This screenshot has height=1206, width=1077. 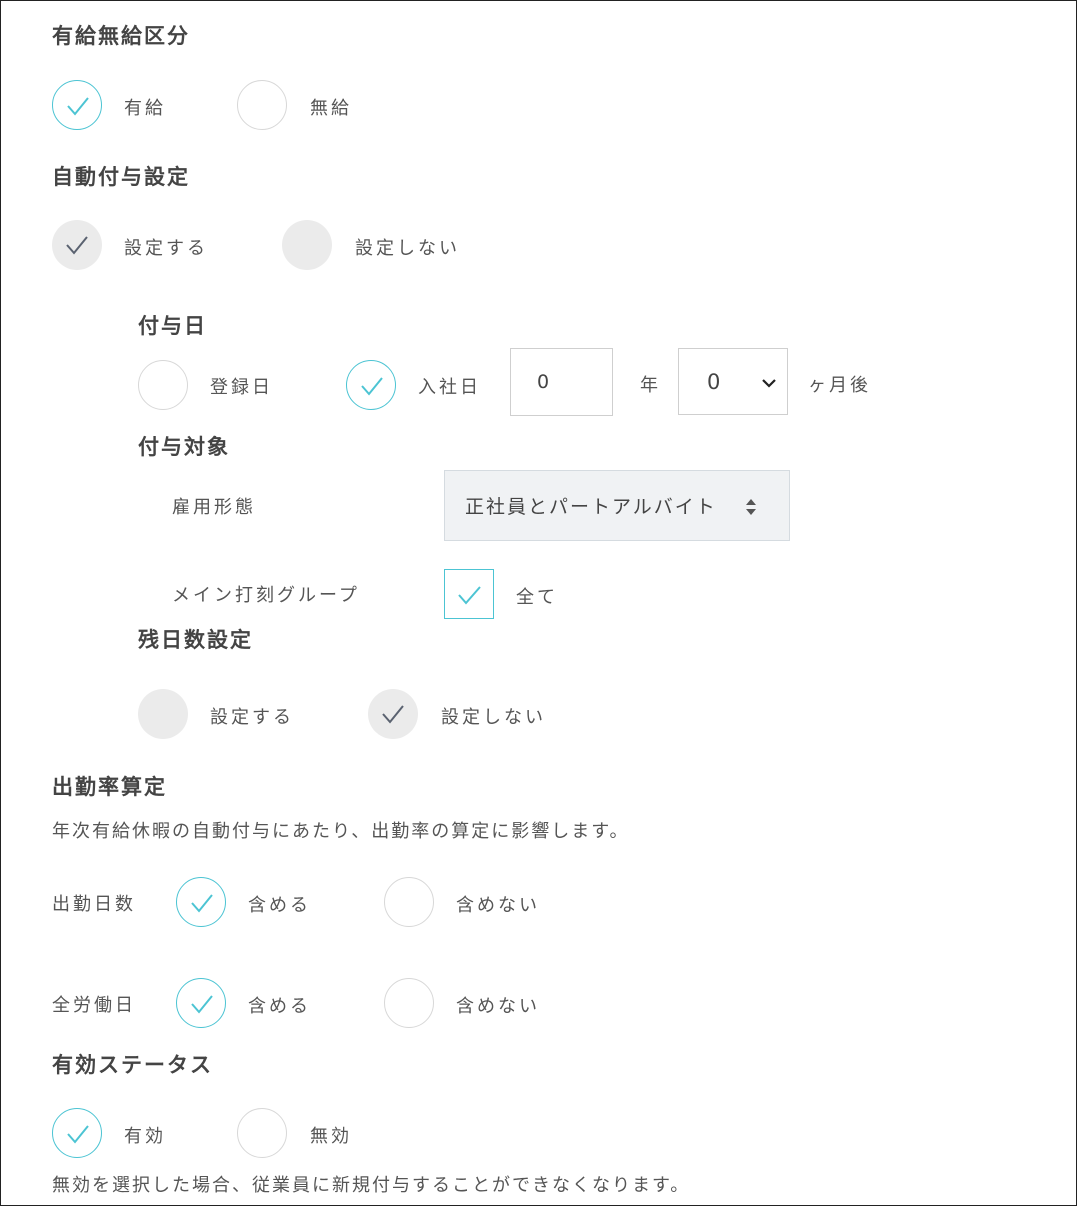 I want to click on radio-total-days-include, so click(x=201, y=1003).